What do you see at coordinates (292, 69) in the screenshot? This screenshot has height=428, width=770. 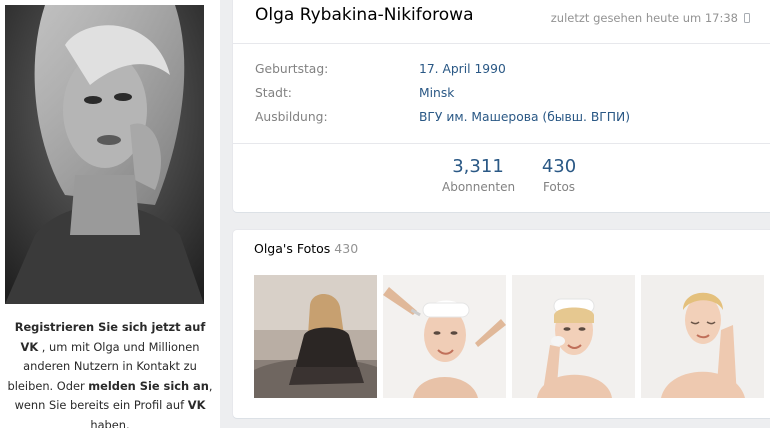 I see `info-label: Geburtstag:` at bounding box center [292, 69].